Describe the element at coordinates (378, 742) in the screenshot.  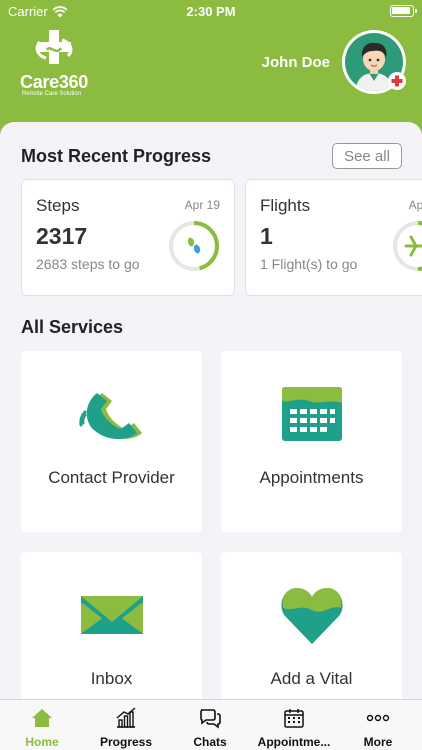
I see `tab-label: More` at that location.